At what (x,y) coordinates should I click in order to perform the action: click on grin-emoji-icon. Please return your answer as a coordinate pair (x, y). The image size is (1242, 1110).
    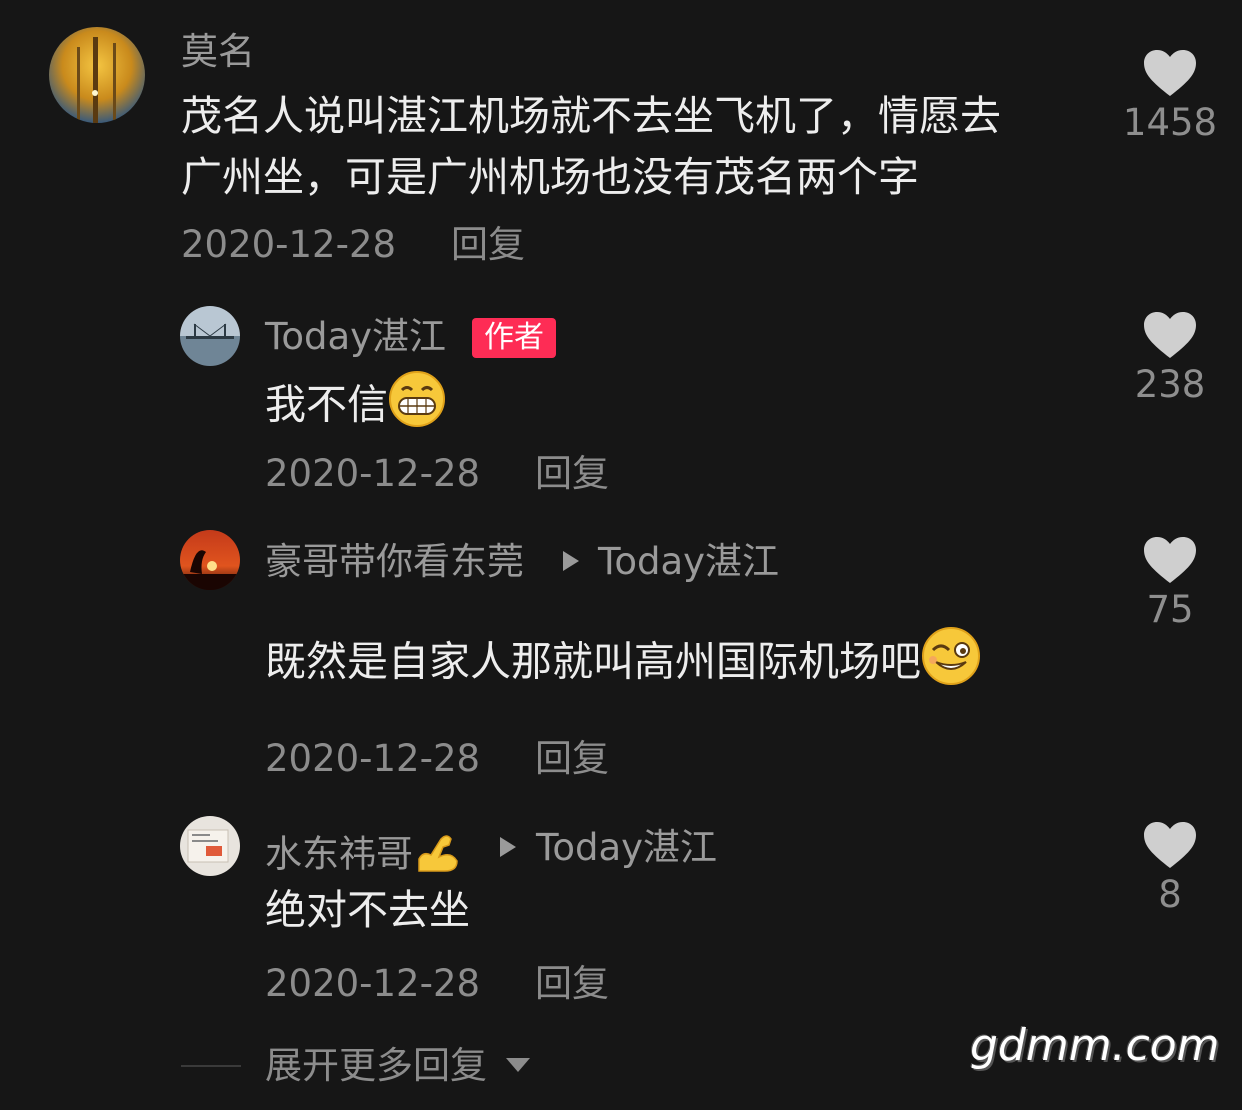
    Looking at the image, I should click on (417, 407).